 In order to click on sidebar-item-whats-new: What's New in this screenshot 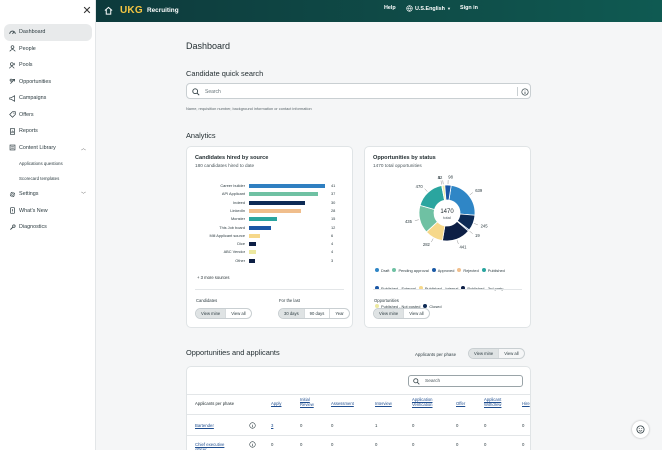, I will do `click(48, 211)`.